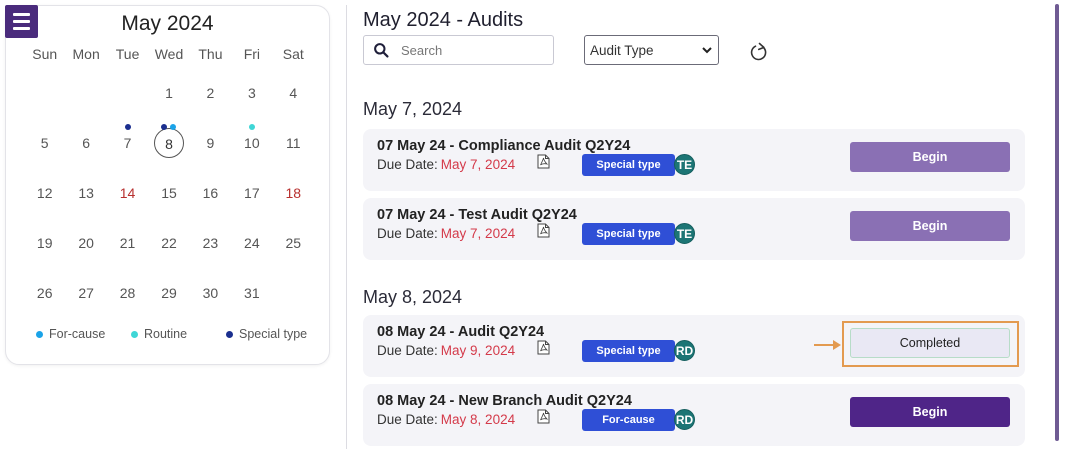  I want to click on menu-button, so click(21, 21).